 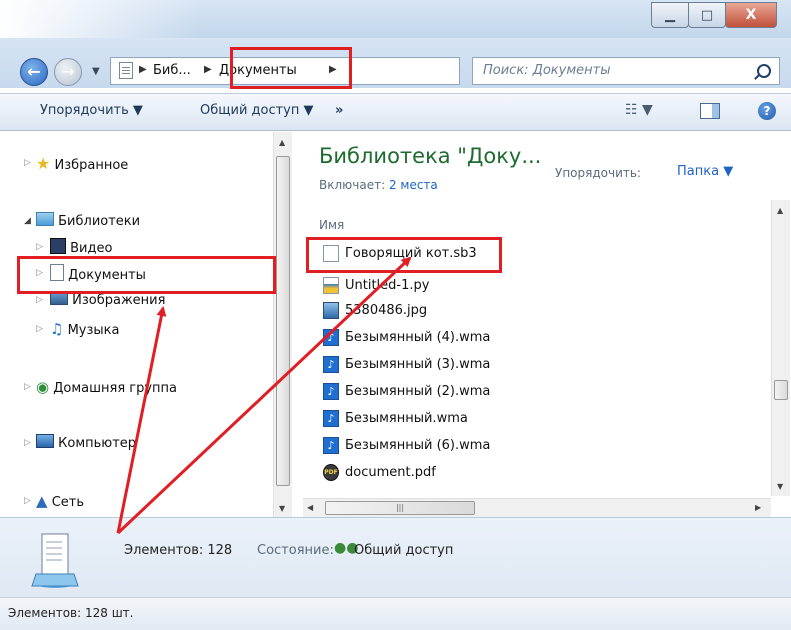 What do you see at coordinates (705, 171) in the screenshot?
I see `arrange-by-dropdown: Папка ▼` at bounding box center [705, 171].